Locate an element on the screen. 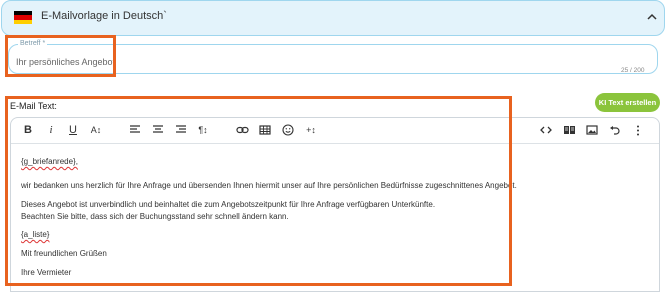 Image resolution: width=670 pixels, height=292 pixels. subject-highlight is located at coordinates (60, 56).